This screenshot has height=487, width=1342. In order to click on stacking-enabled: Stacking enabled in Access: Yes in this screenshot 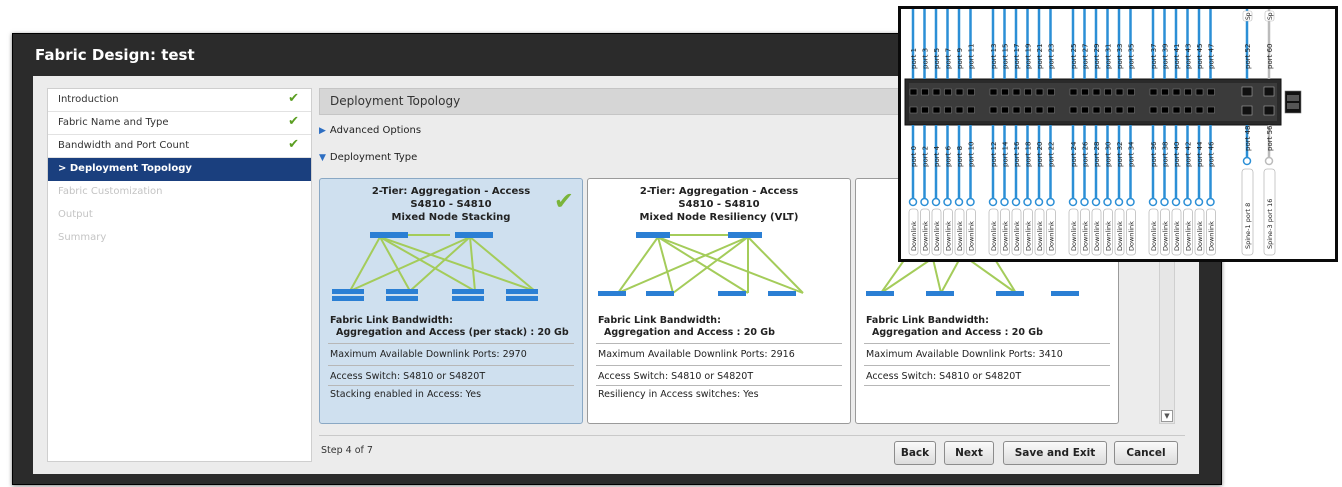, I will do `click(406, 394)`.